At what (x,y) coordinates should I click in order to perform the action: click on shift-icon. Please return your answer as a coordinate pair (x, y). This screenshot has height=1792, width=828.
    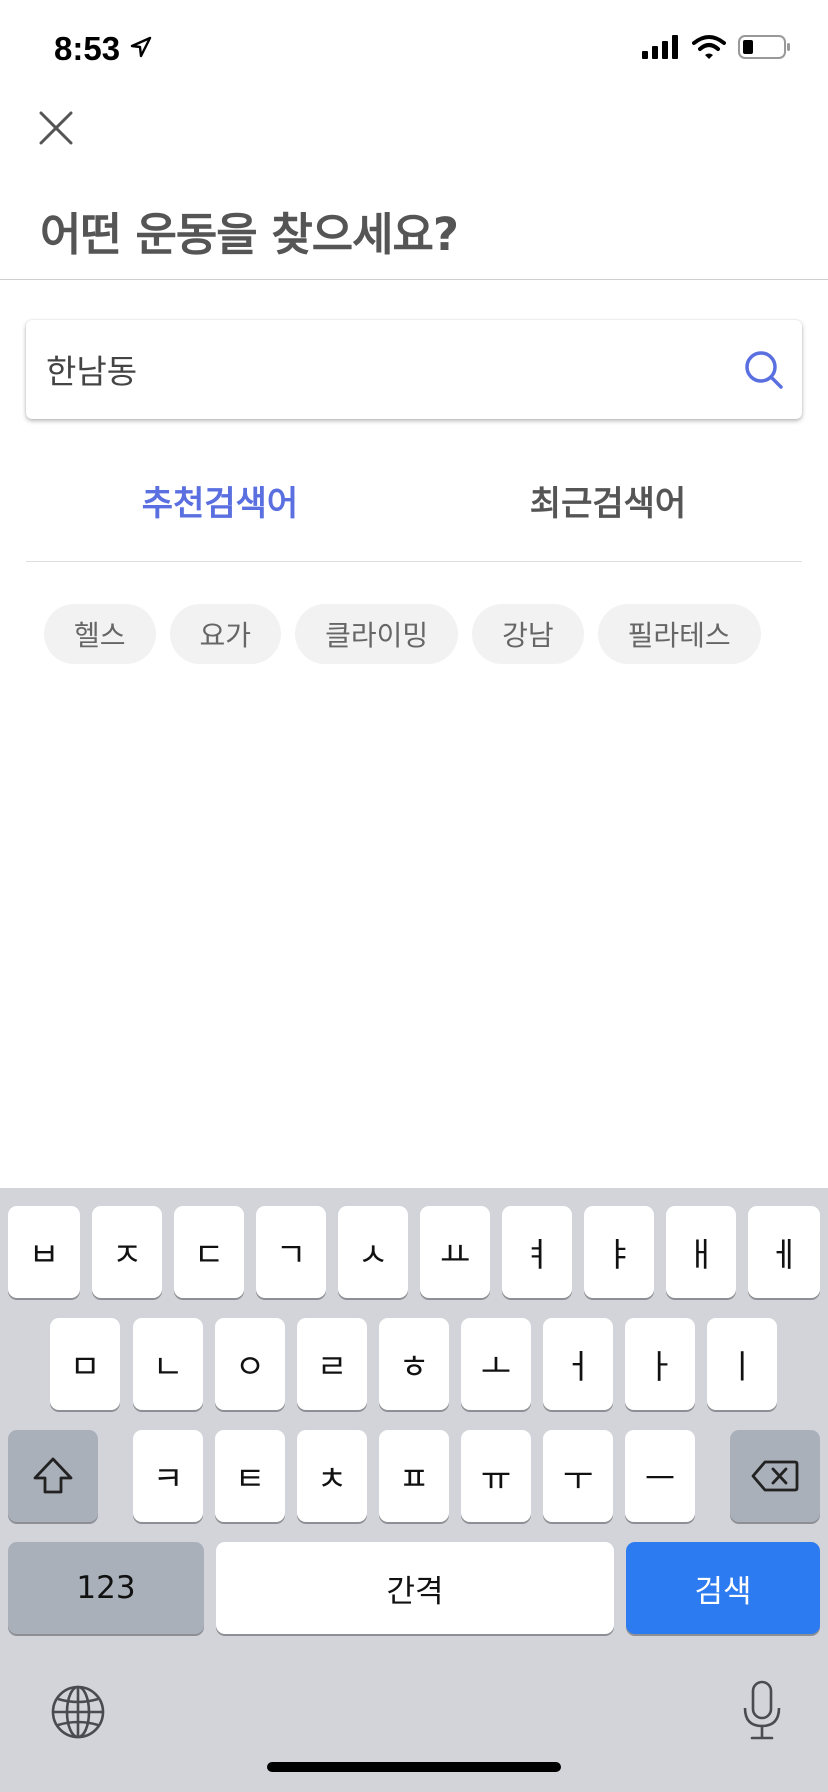
    Looking at the image, I should click on (53, 1475).